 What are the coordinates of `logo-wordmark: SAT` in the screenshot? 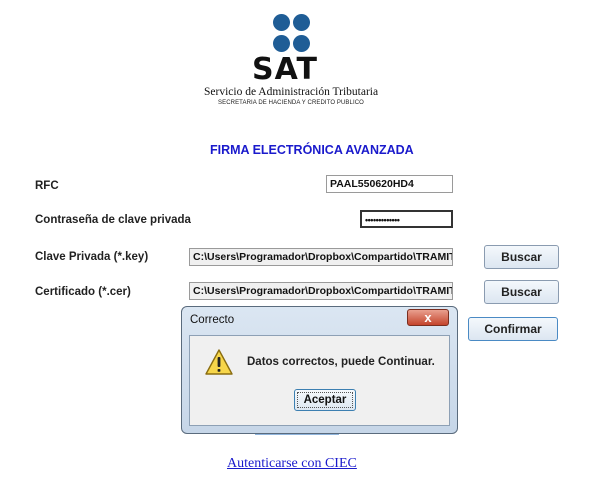 It's located at (285, 69).